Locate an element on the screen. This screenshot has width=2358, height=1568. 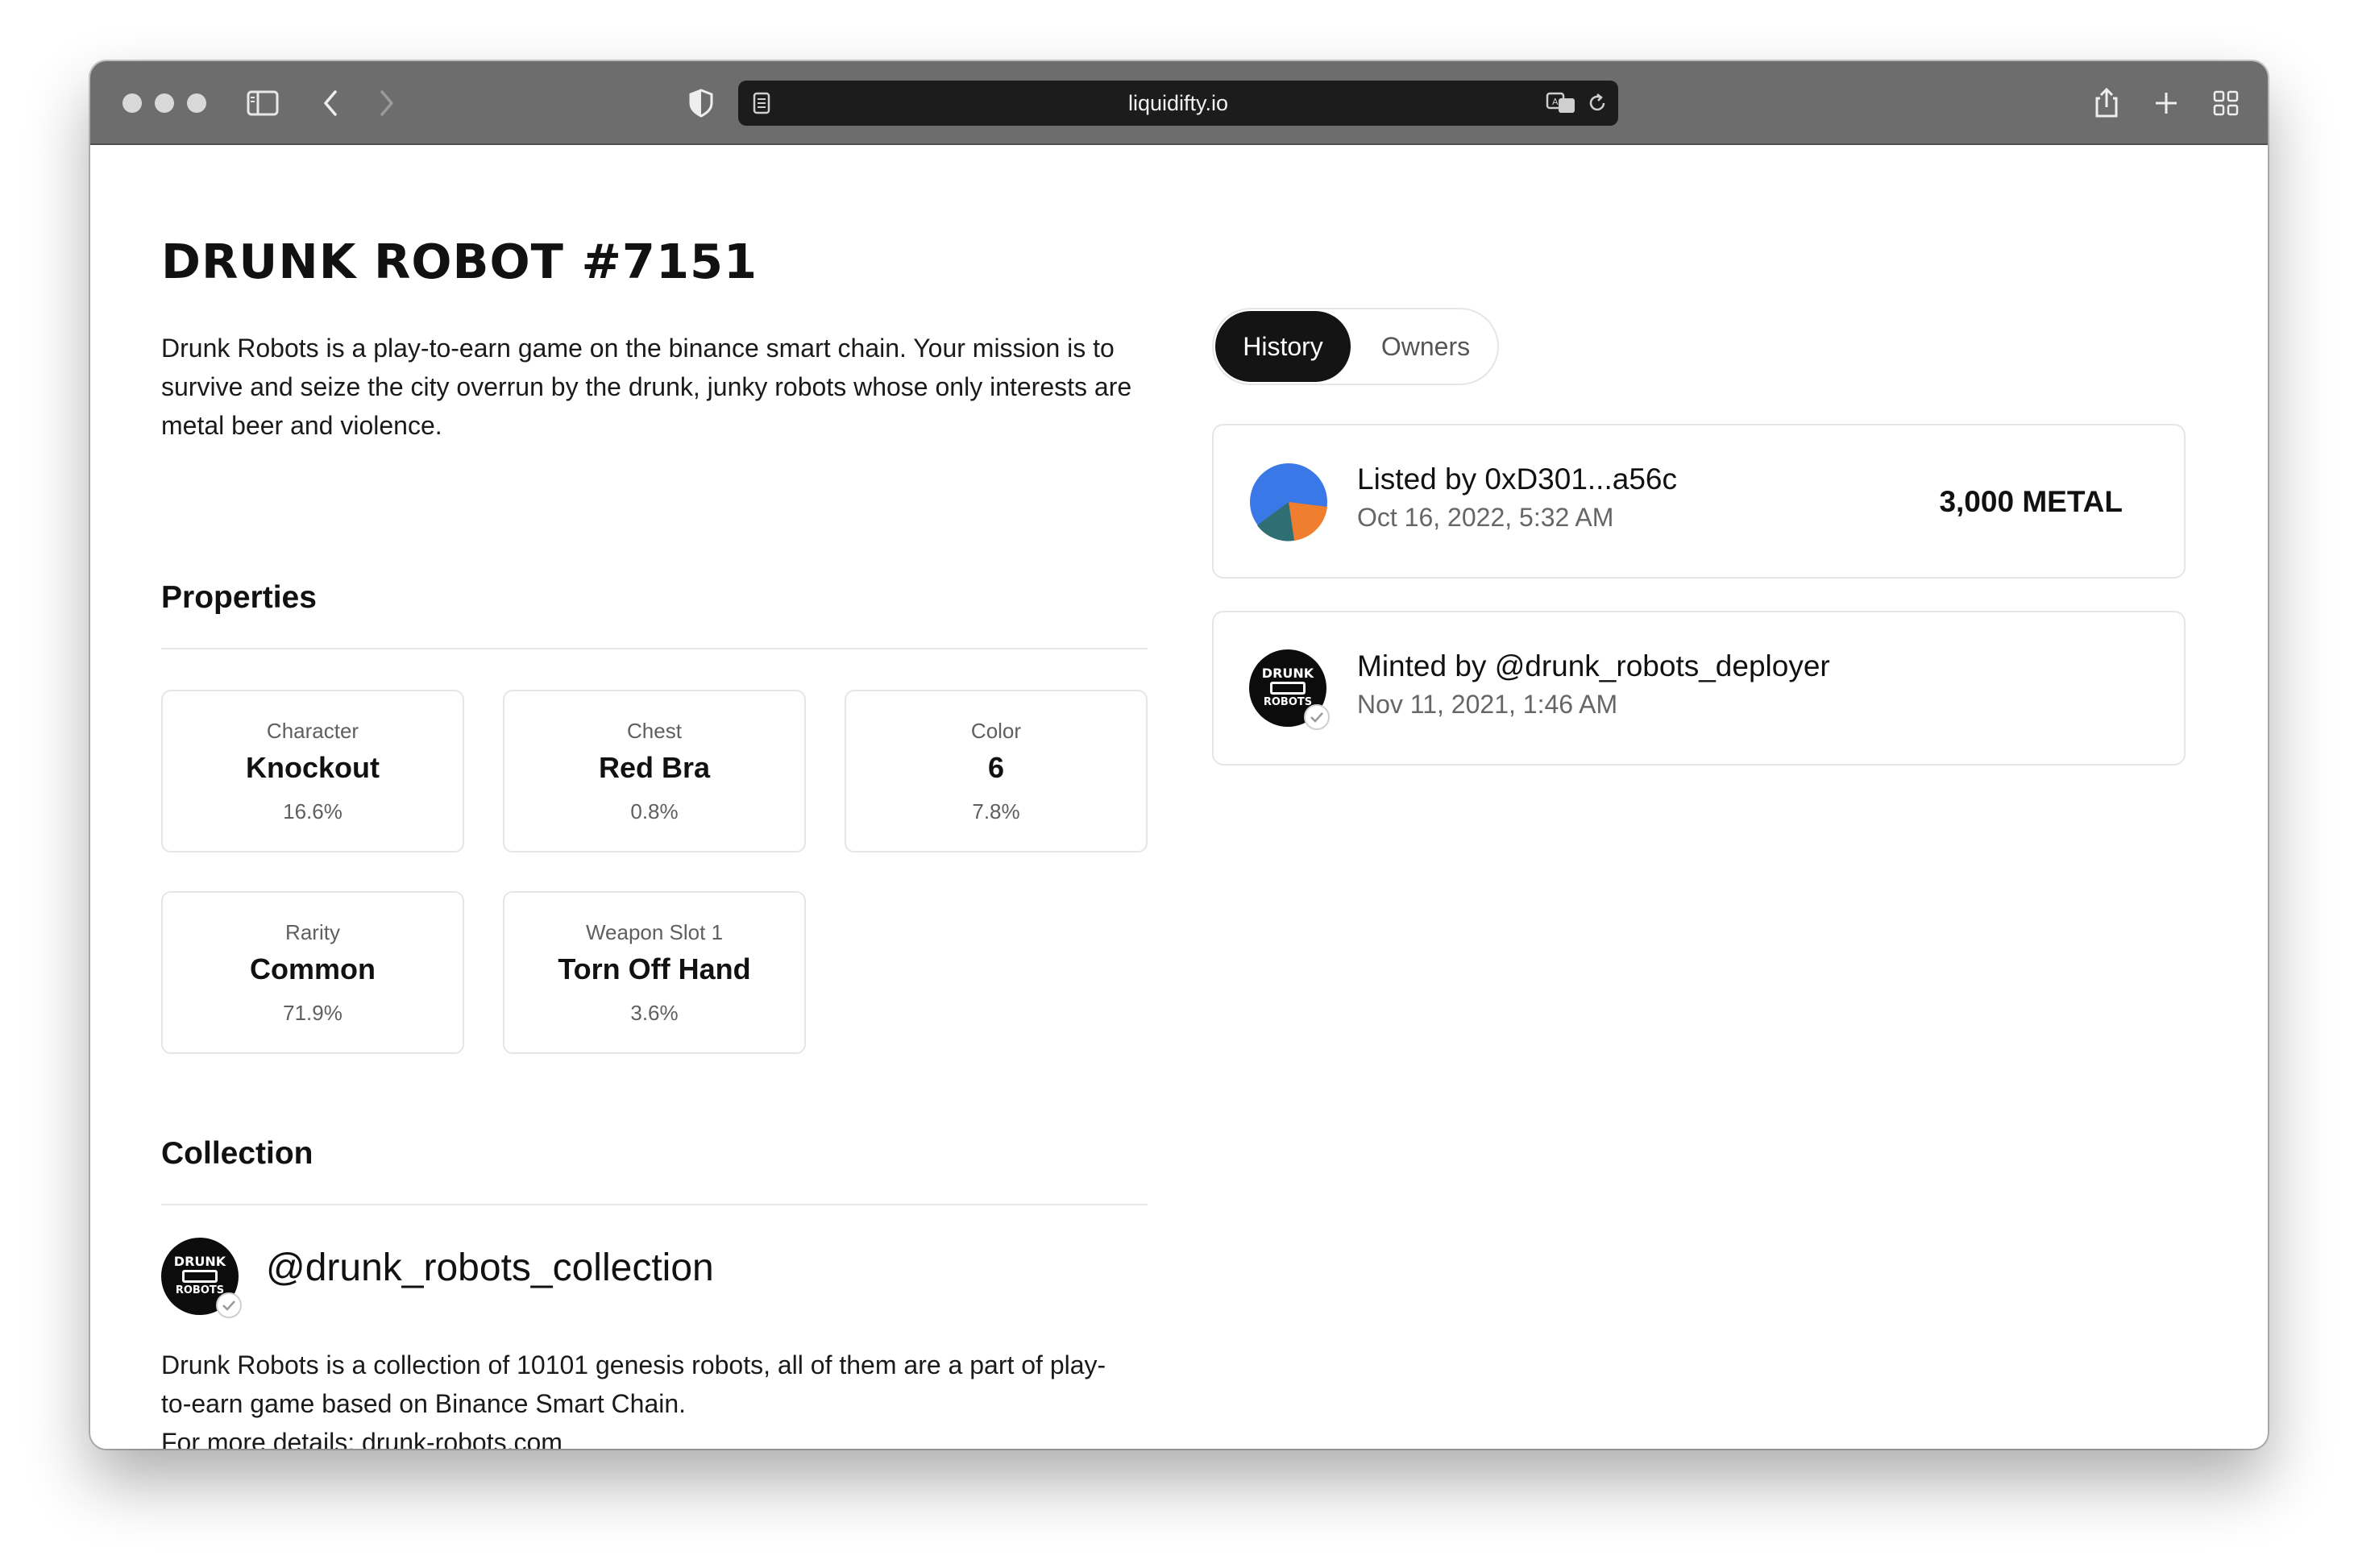
tab-owners: Owners is located at coordinates (1425, 346).